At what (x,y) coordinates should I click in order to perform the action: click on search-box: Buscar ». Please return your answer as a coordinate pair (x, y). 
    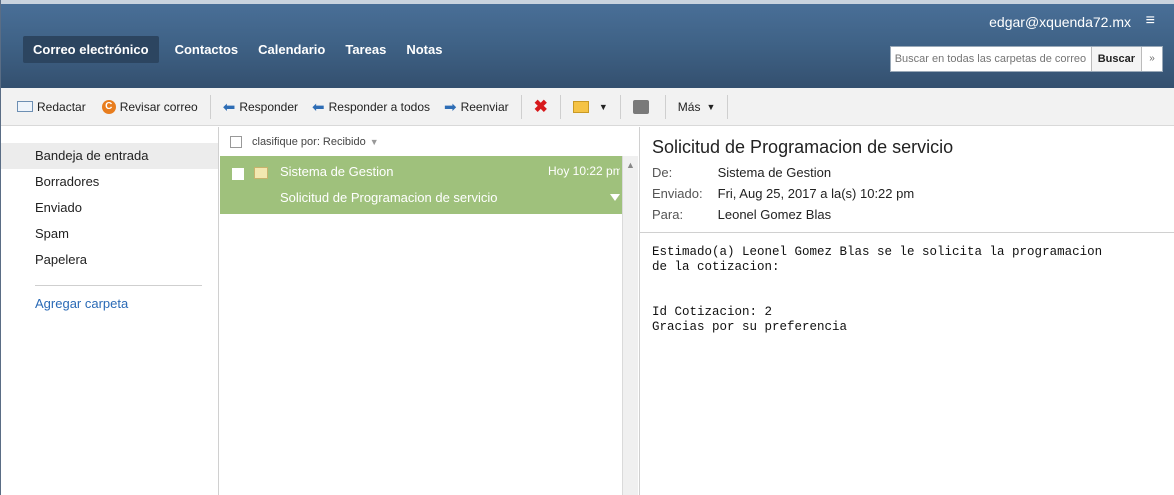
    Looking at the image, I should click on (1026, 59).